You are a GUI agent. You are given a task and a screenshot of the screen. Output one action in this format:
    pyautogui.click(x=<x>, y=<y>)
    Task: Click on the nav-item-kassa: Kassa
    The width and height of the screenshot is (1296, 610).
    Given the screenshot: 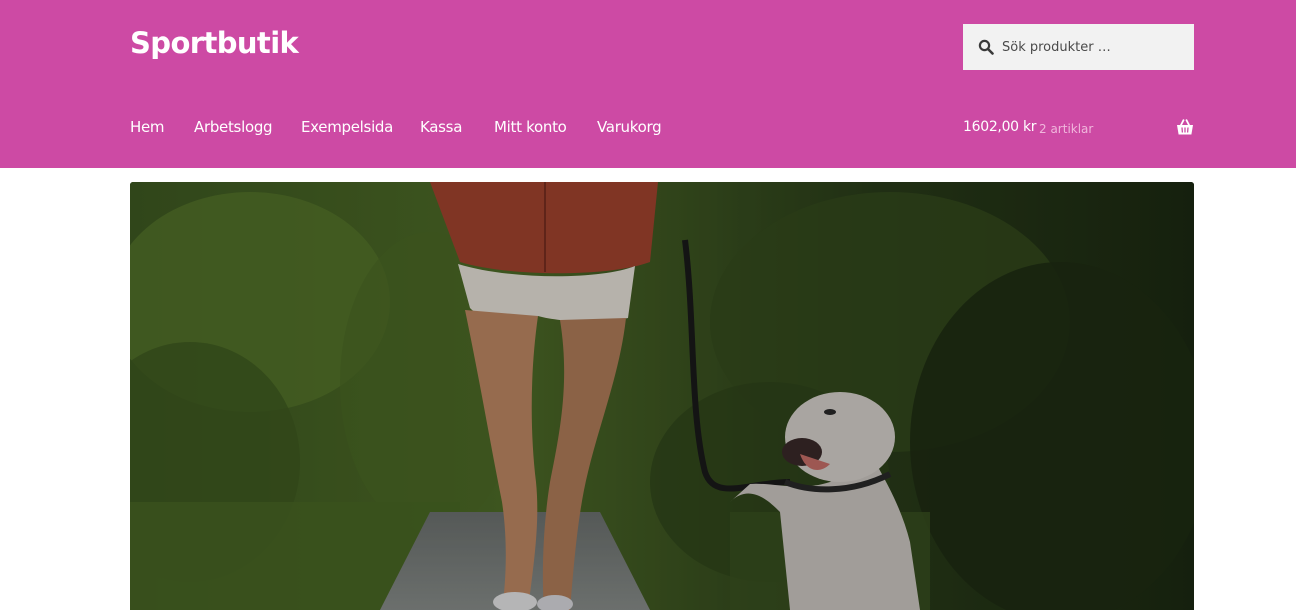 What is the action you would take?
    pyautogui.click(x=441, y=127)
    